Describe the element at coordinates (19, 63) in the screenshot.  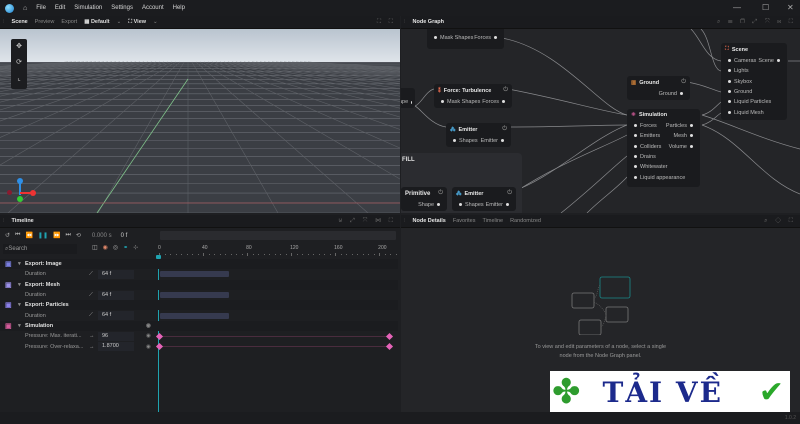
I see `orbit-icon: ⟳` at that location.